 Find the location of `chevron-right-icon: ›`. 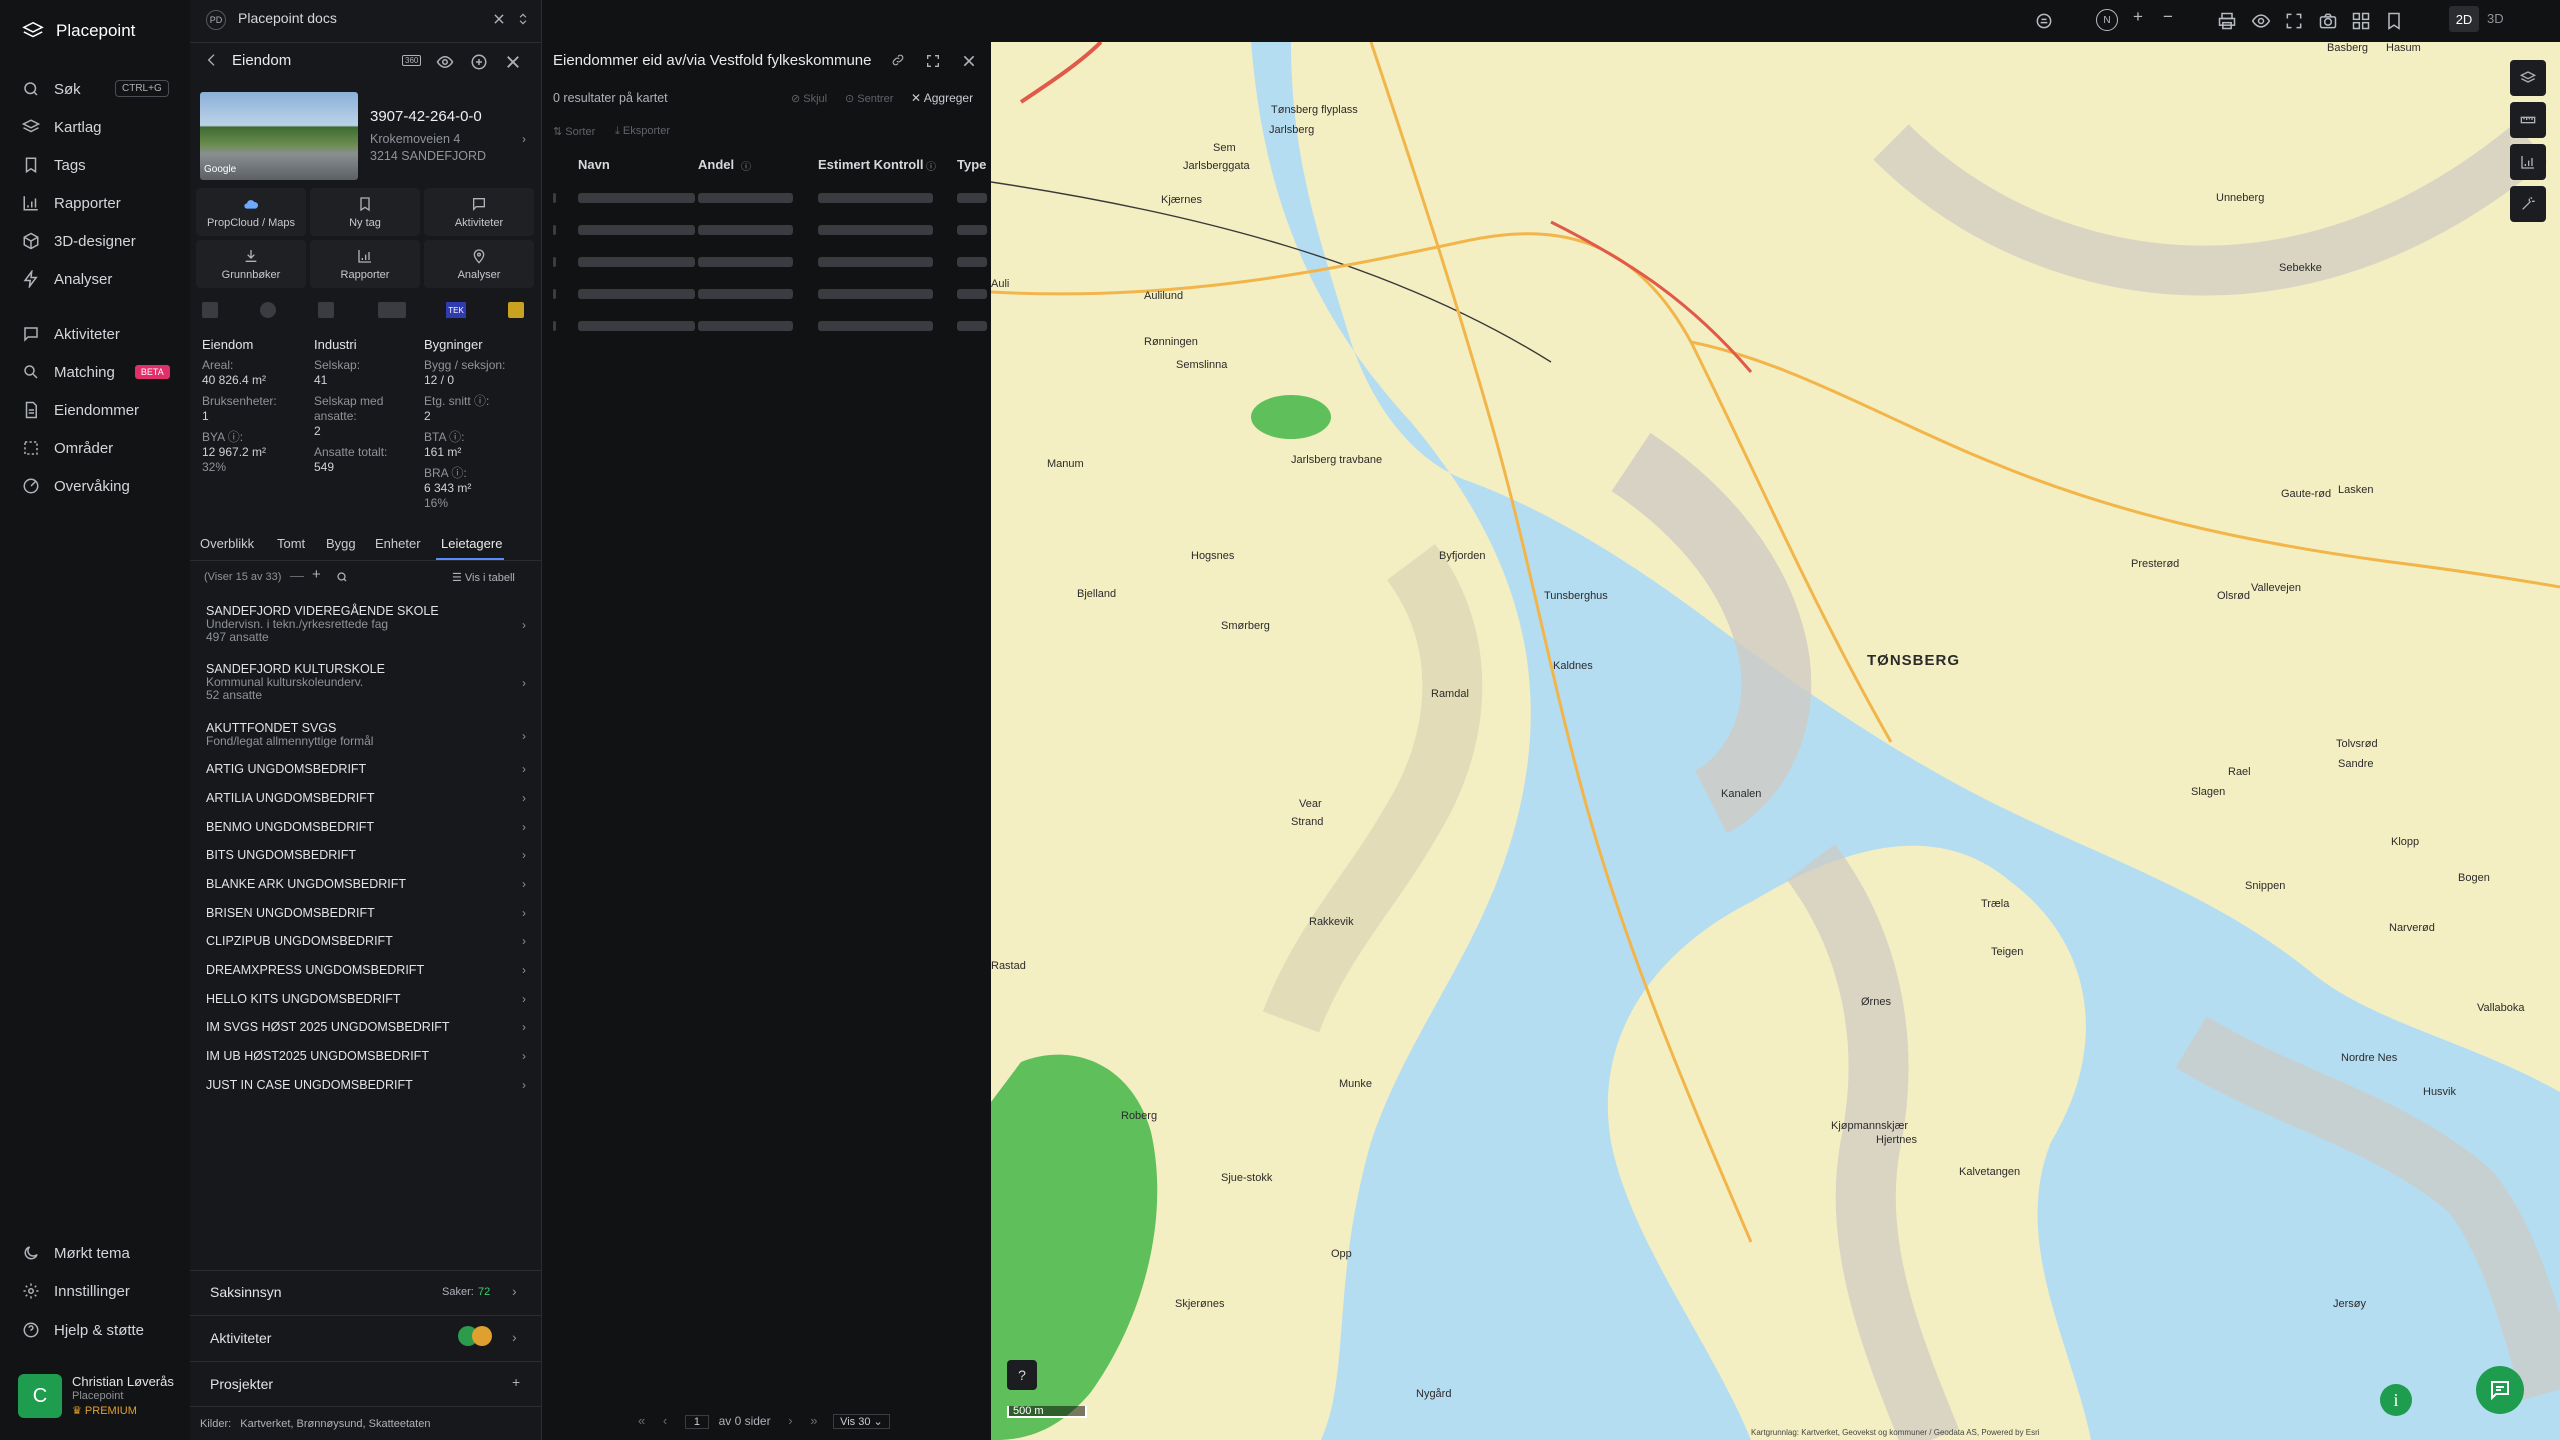

chevron-right-icon: › is located at coordinates (524, 139).